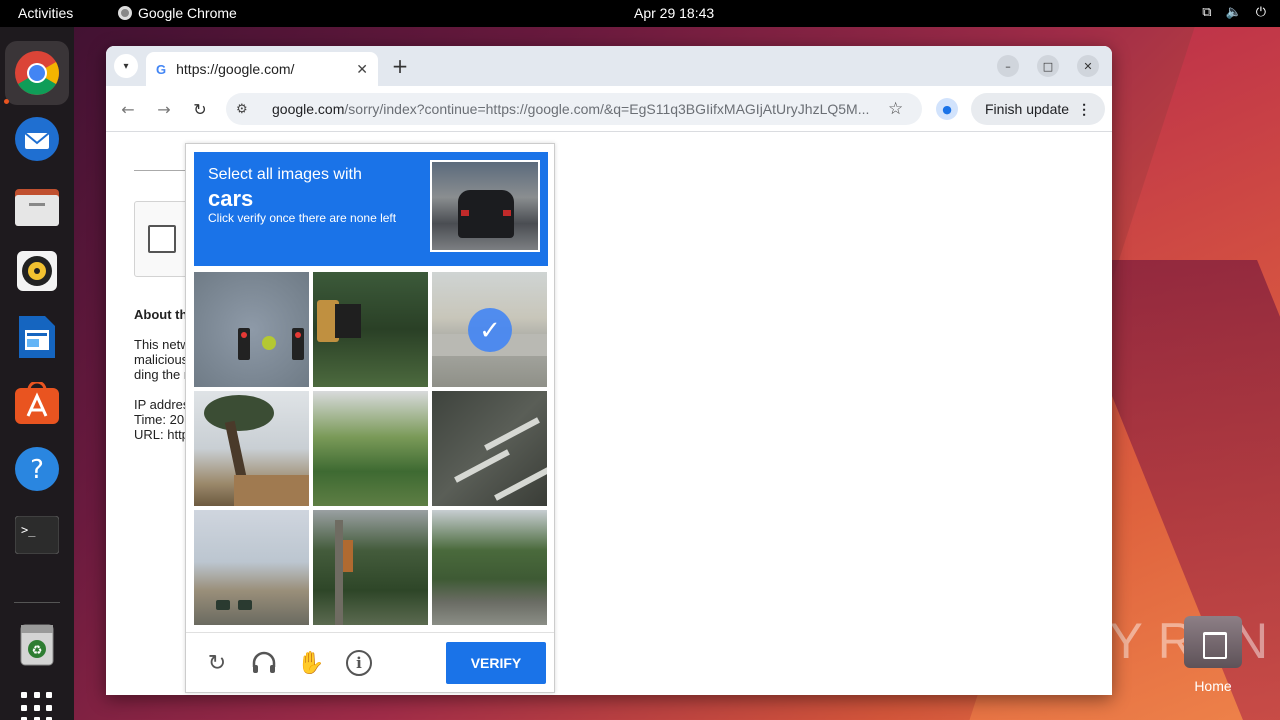 This screenshot has width=1280, height=720. What do you see at coordinates (302, 218) in the screenshot?
I see `captcha-instruction: Click verify once there are none left` at bounding box center [302, 218].